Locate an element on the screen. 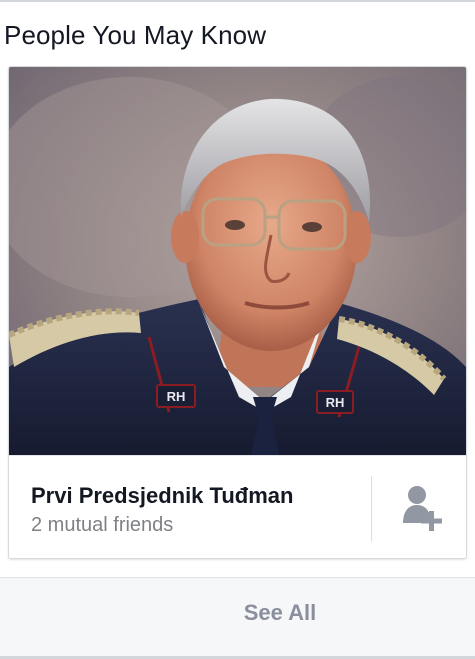  card-footer: See All is located at coordinates (237, 618).